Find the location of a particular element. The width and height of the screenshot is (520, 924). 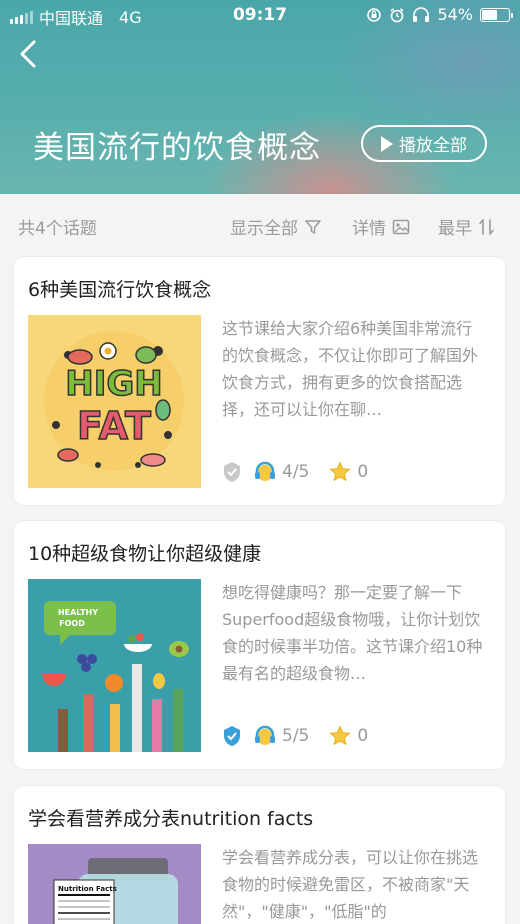

details-toggle: 详情 is located at coordinates (381, 226).